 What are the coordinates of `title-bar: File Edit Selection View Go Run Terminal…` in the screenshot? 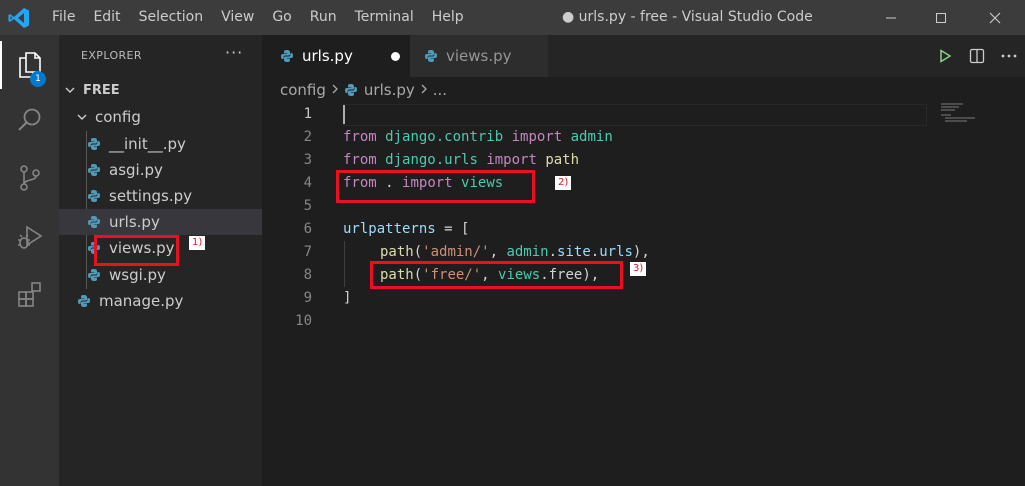 It's located at (512, 17).